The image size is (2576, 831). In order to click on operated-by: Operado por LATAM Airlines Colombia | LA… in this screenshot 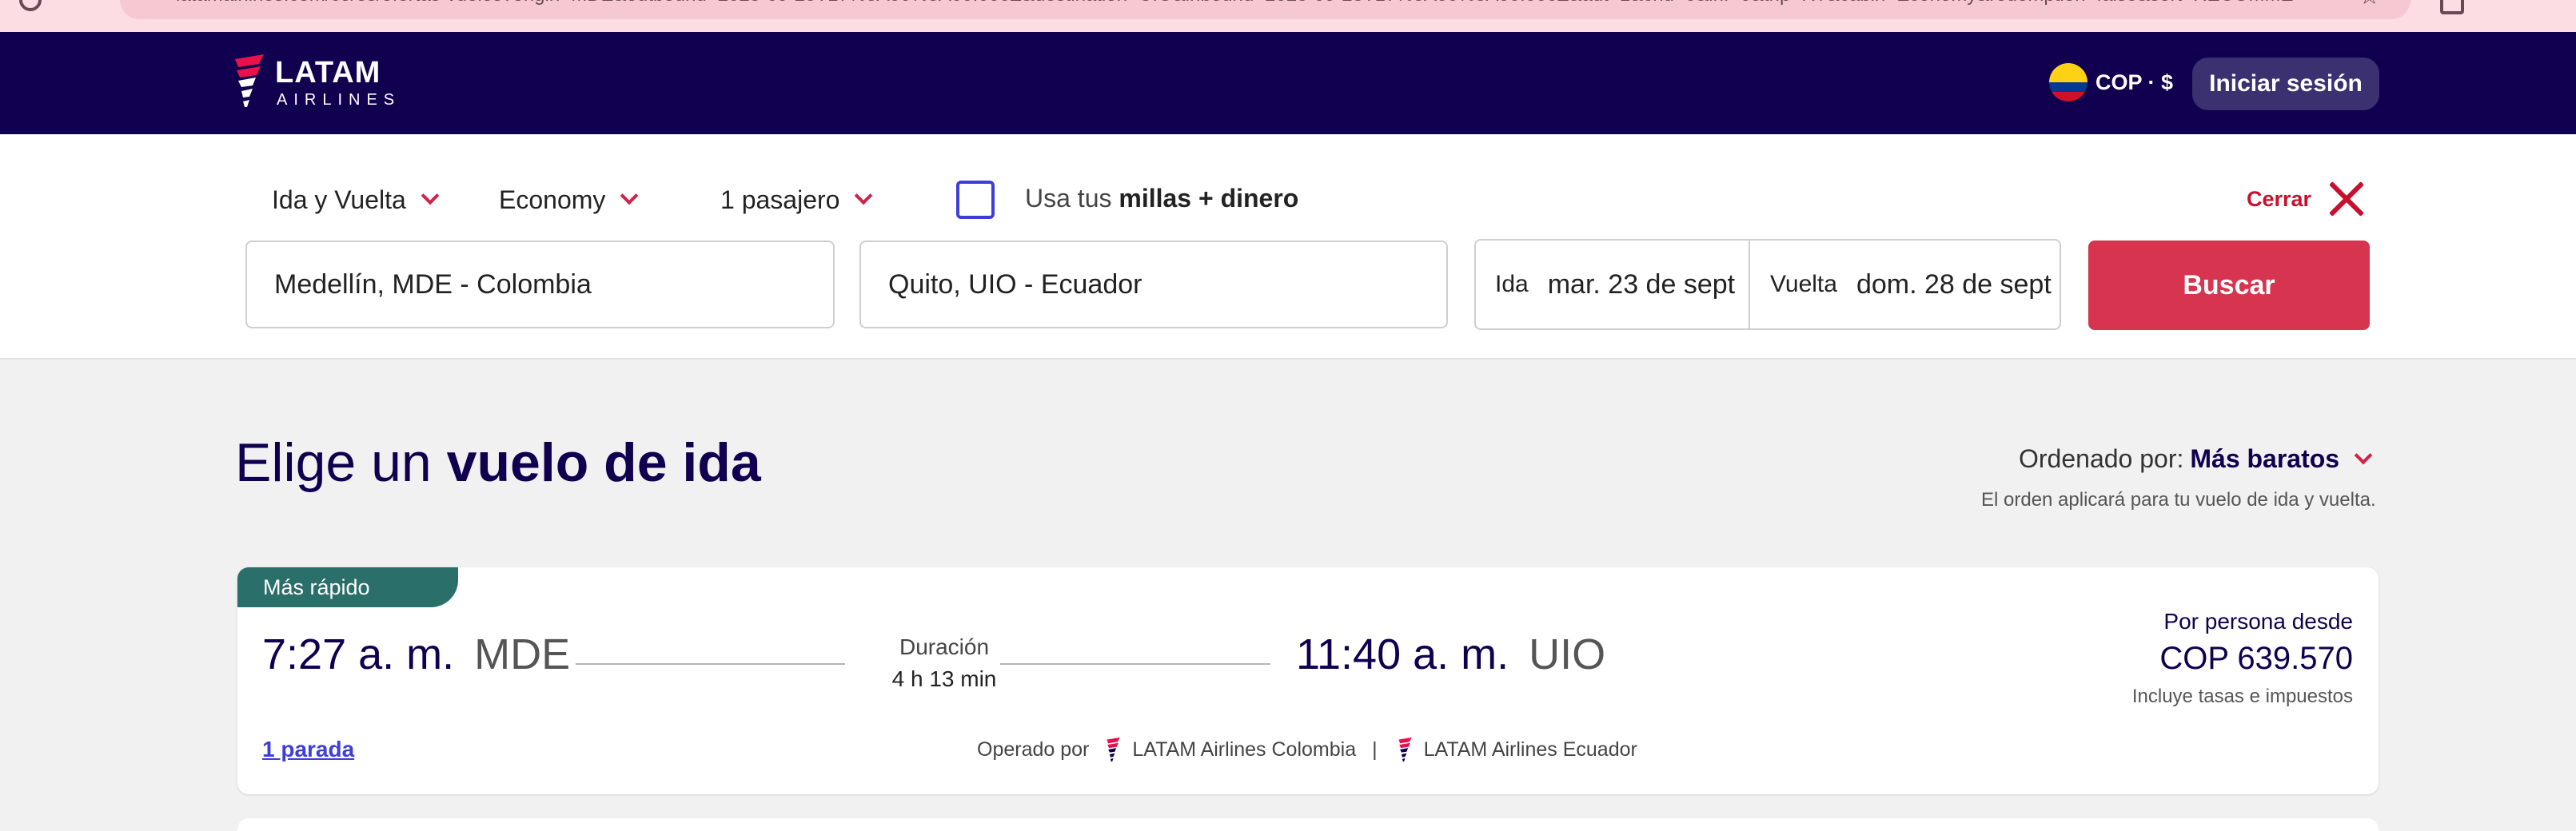, I will do `click(1307, 749)`.